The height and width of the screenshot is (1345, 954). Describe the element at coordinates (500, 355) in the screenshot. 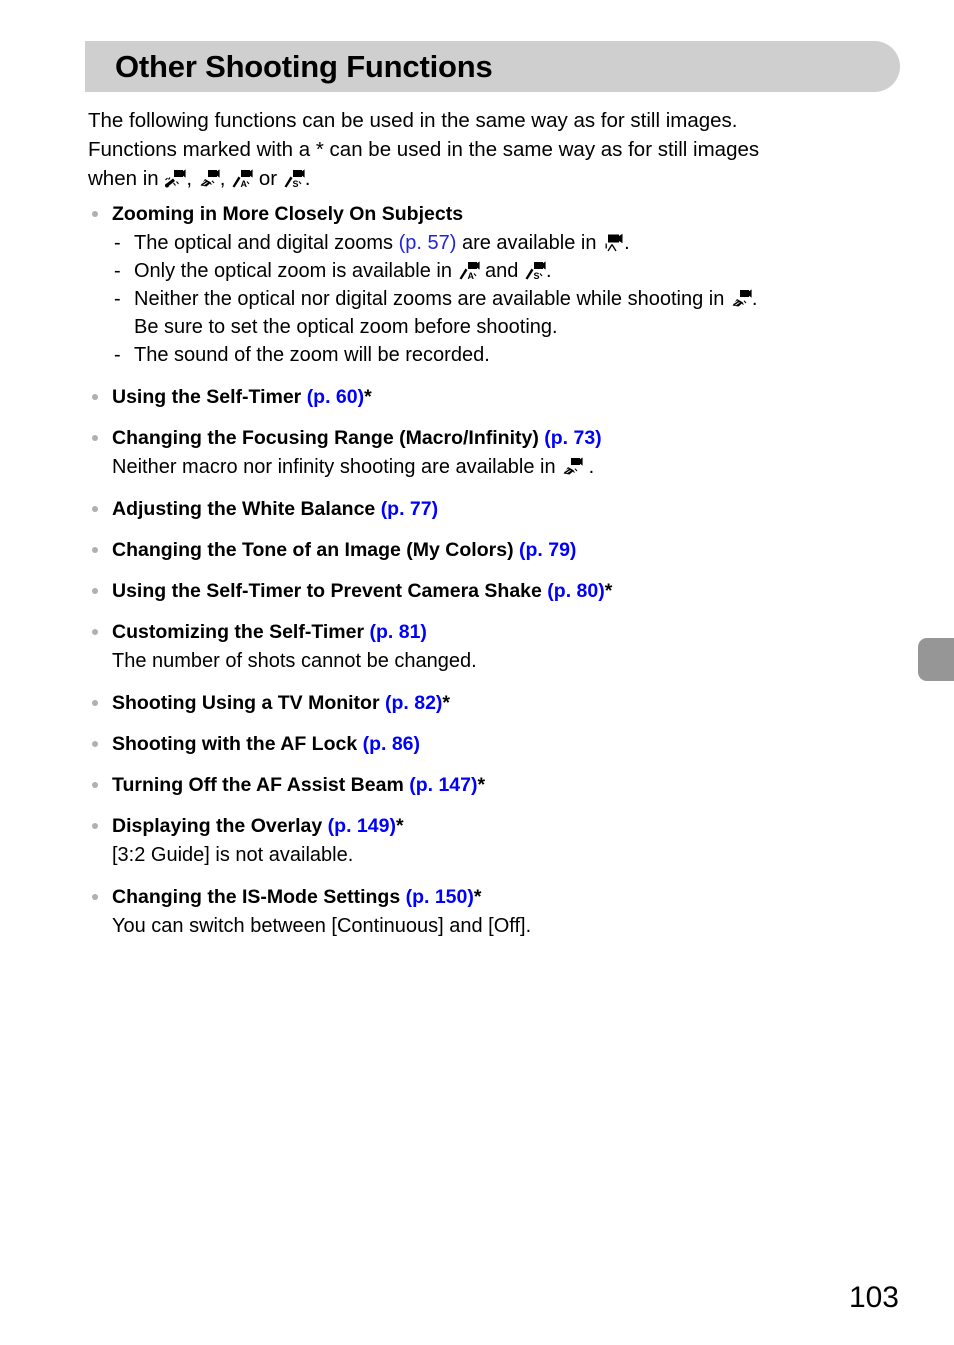

I see `sub-list-item: - The sound of the zoom will be recorded.` at that location.